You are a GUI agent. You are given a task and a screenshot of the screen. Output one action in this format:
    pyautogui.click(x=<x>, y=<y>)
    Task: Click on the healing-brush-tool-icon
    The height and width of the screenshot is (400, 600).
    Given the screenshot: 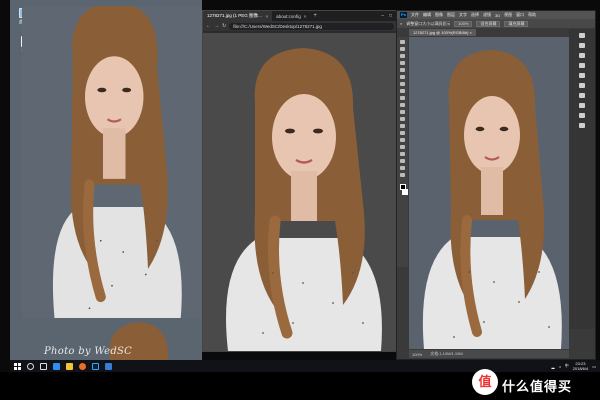 What is the action you would take?
    pyautogui.click(x=402, y=84)
    